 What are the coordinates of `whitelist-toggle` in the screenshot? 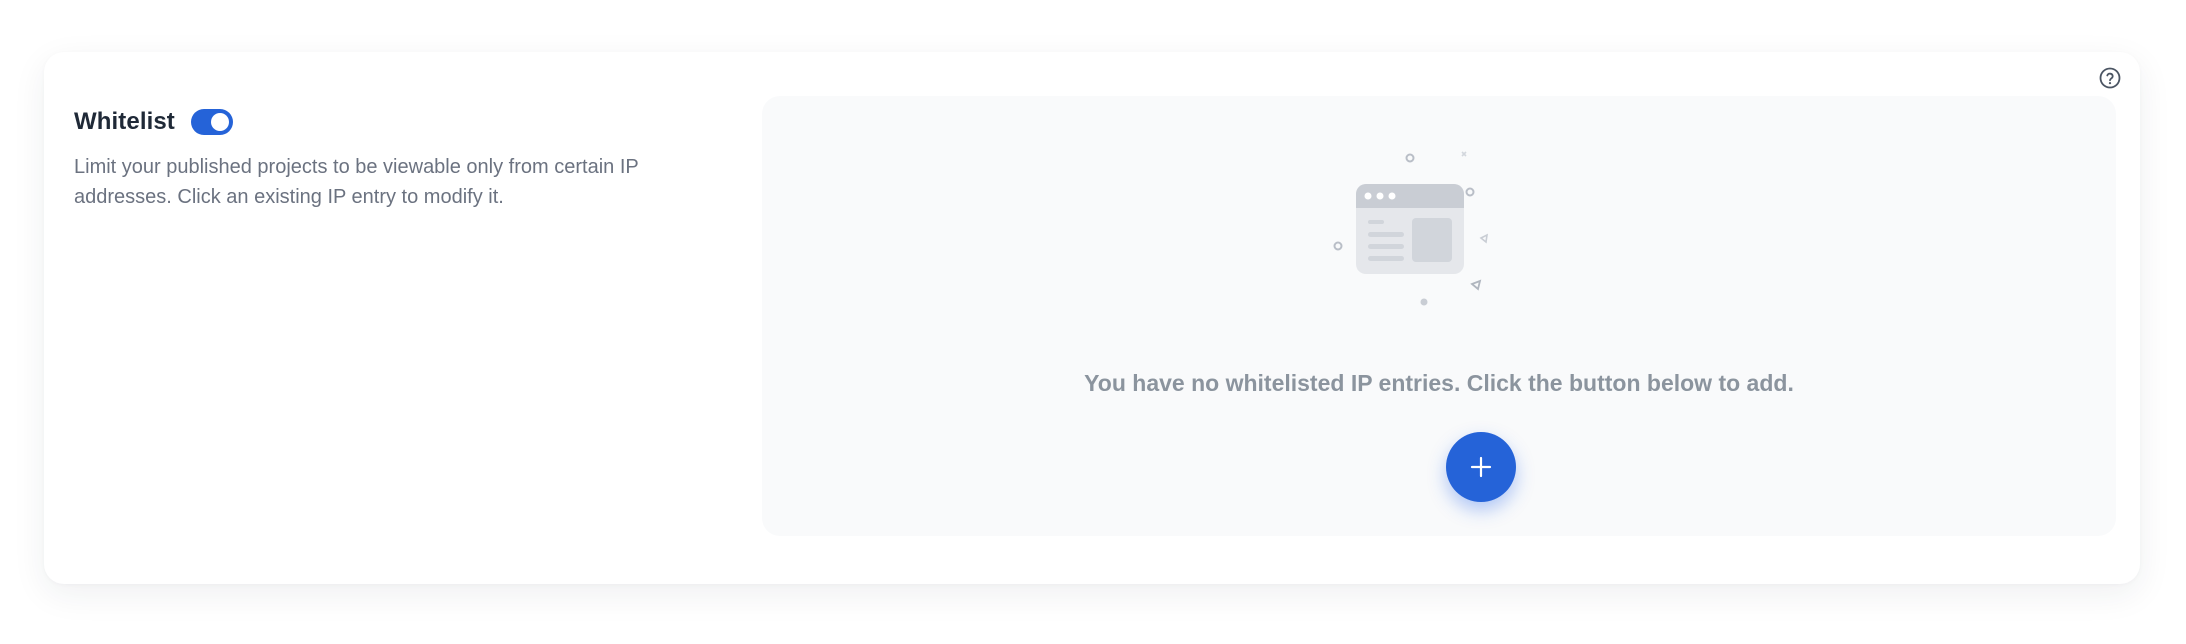 It's located at (211, 122).